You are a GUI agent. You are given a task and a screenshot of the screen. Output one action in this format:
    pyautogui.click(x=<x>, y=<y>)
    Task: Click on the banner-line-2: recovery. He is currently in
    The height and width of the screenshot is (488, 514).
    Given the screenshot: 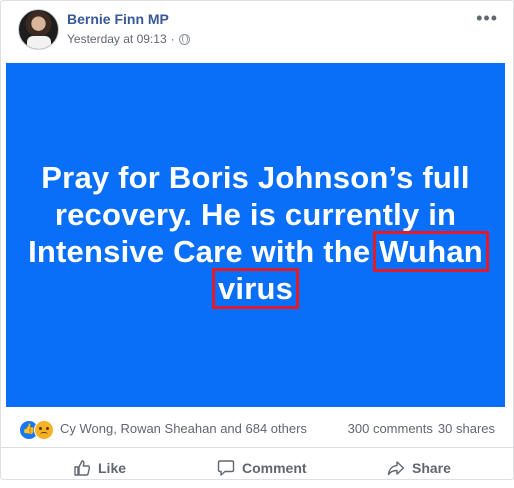 What is the action you would take?
    pyautogui.click(x=255, y=214)
    